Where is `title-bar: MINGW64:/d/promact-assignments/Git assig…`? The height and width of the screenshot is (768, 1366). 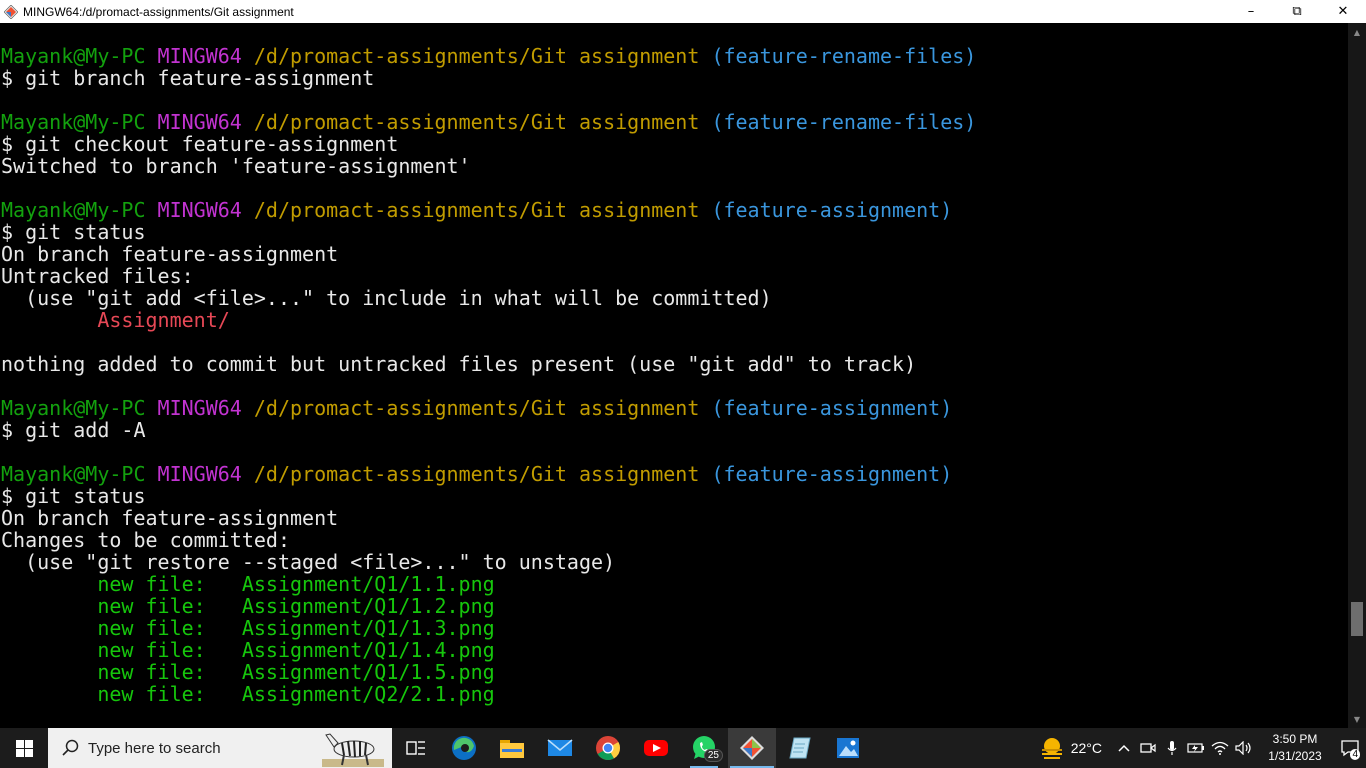
title-bar: MINGW64:/d/promact-assignments/Git assig… is located at coordinates (683, 11).